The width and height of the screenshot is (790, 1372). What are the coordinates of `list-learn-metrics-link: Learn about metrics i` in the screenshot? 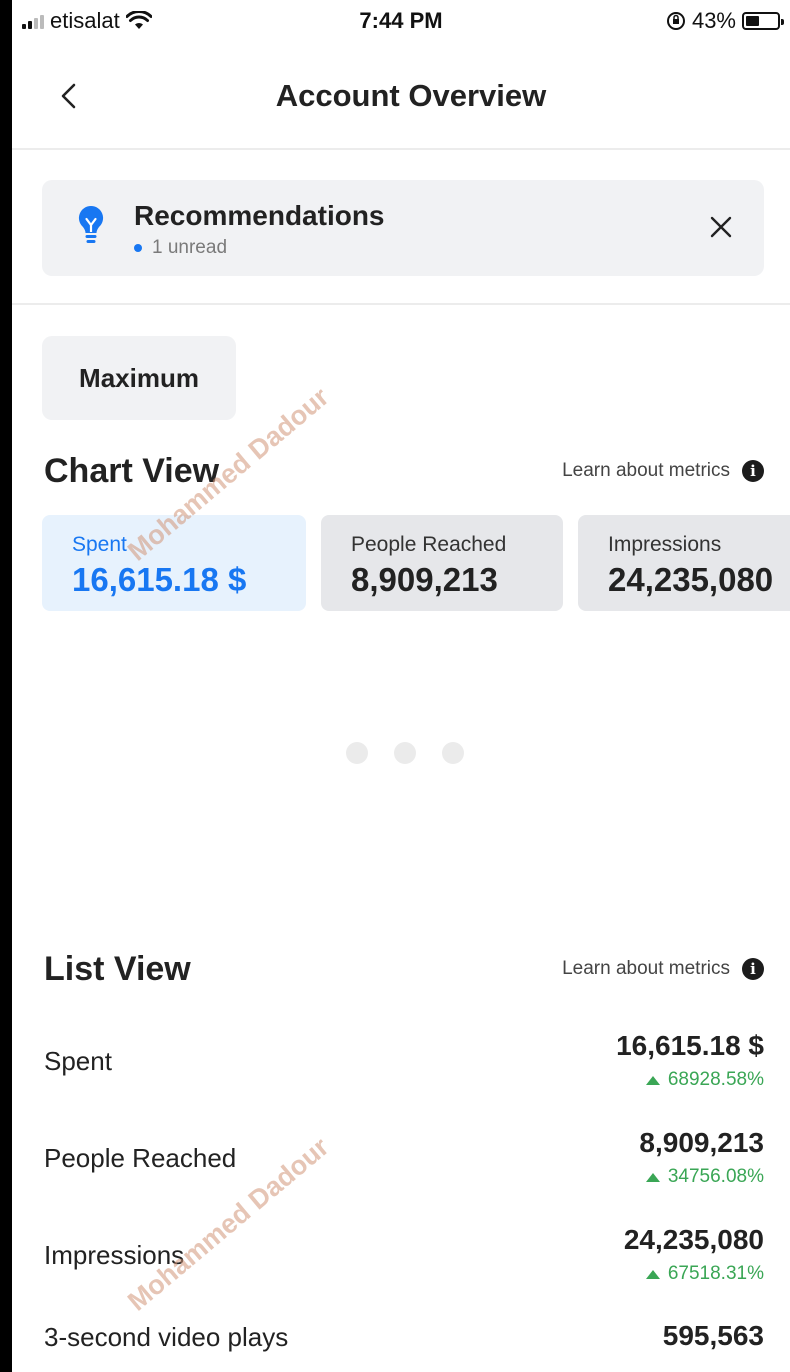 It's located at (663, 969).